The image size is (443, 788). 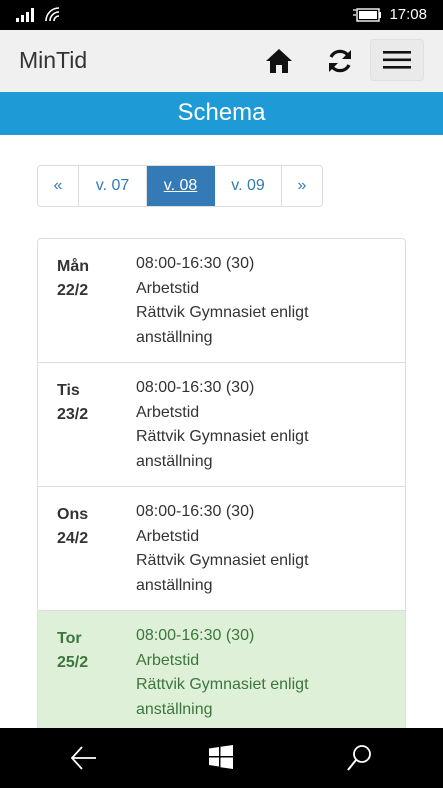 I want to click on windows-start-icon, so click(x=221, y=757).